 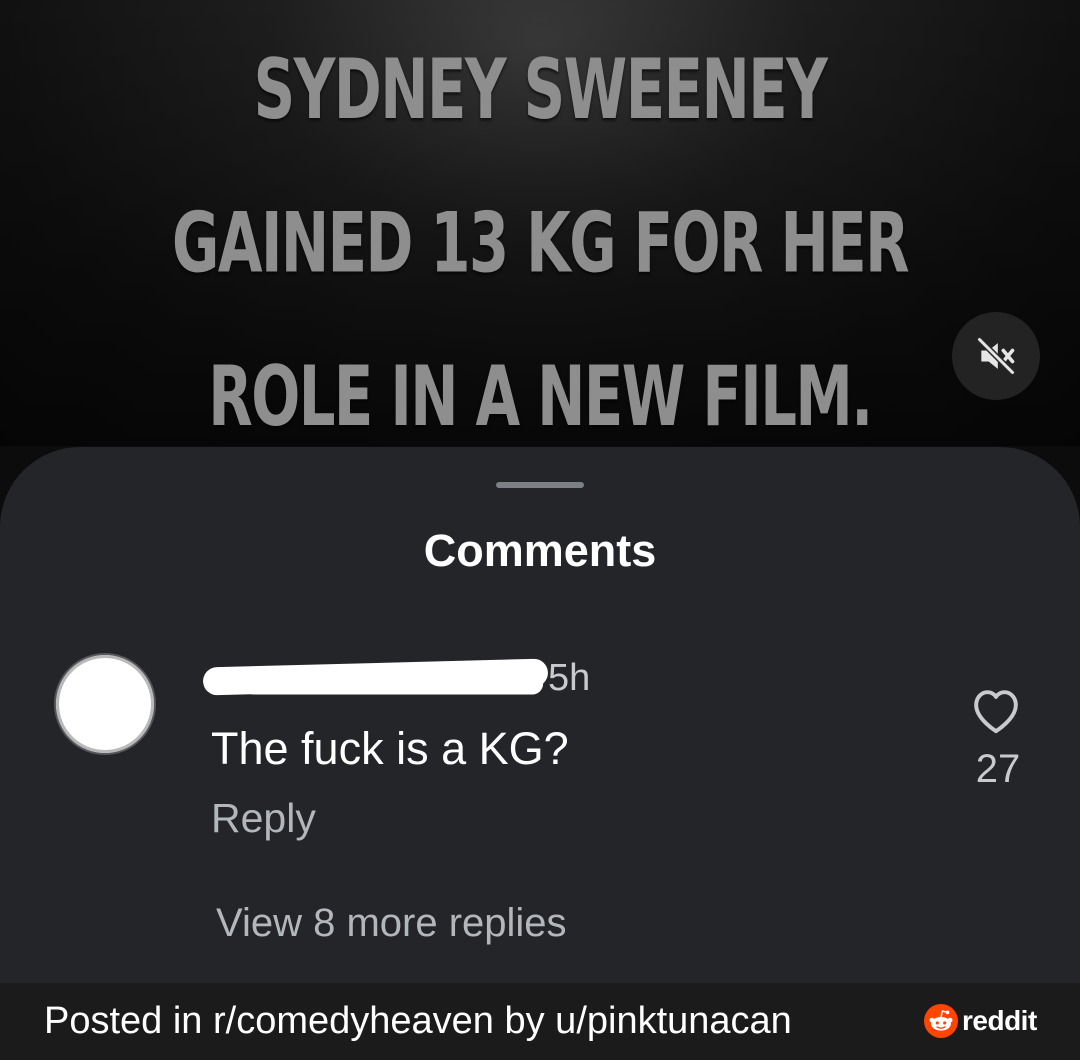 I want to click on comment-timestamp: 5h, so click(x=569, y=678).